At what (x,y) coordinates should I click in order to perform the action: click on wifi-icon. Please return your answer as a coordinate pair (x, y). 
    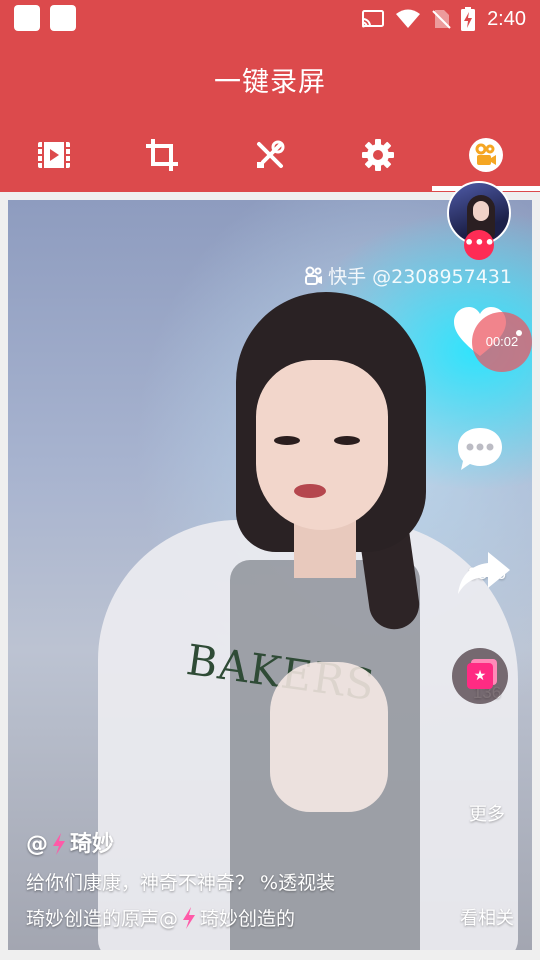
    Looking at the image, I should click on (408, 18).